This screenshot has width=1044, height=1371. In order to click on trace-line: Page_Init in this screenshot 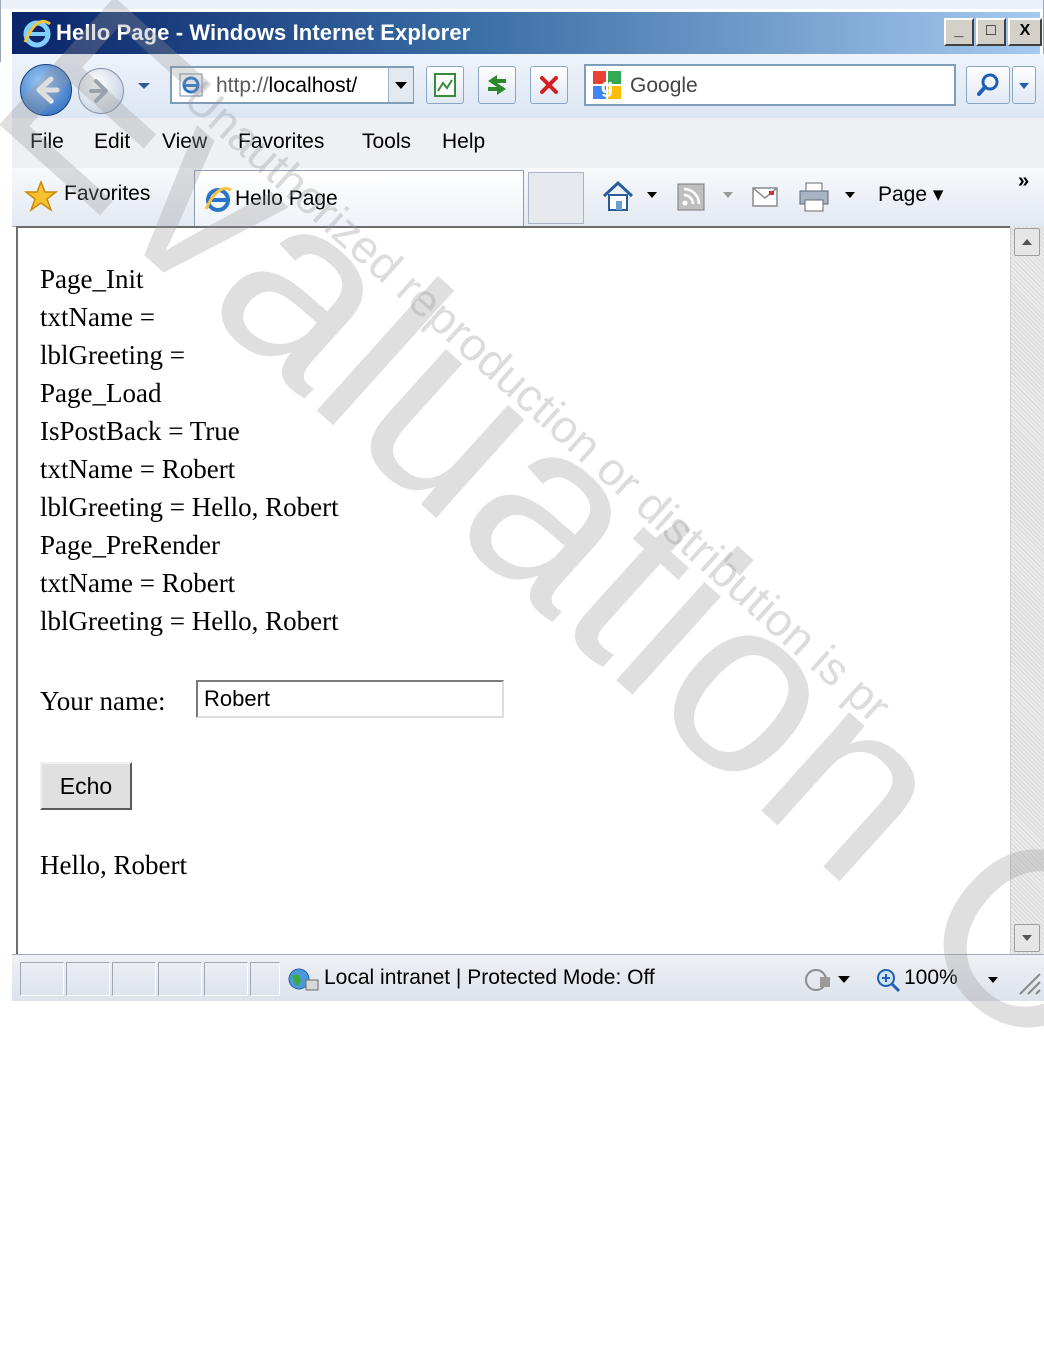, I will do `click(92, 279)`.